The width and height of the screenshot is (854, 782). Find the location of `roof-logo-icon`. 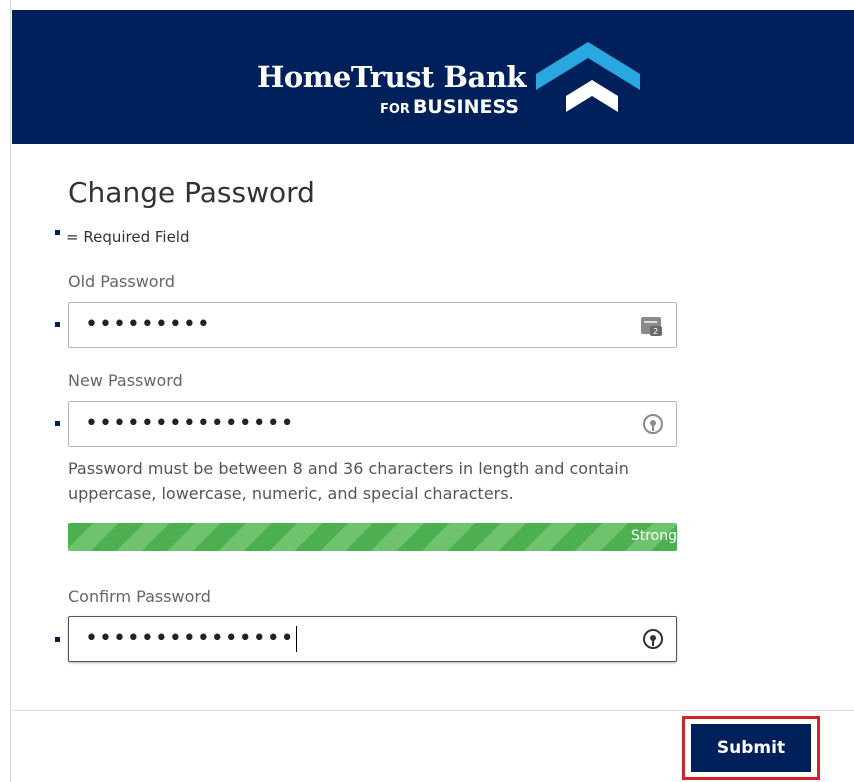

roof-logo-icon is located at coordinates (588, 77).